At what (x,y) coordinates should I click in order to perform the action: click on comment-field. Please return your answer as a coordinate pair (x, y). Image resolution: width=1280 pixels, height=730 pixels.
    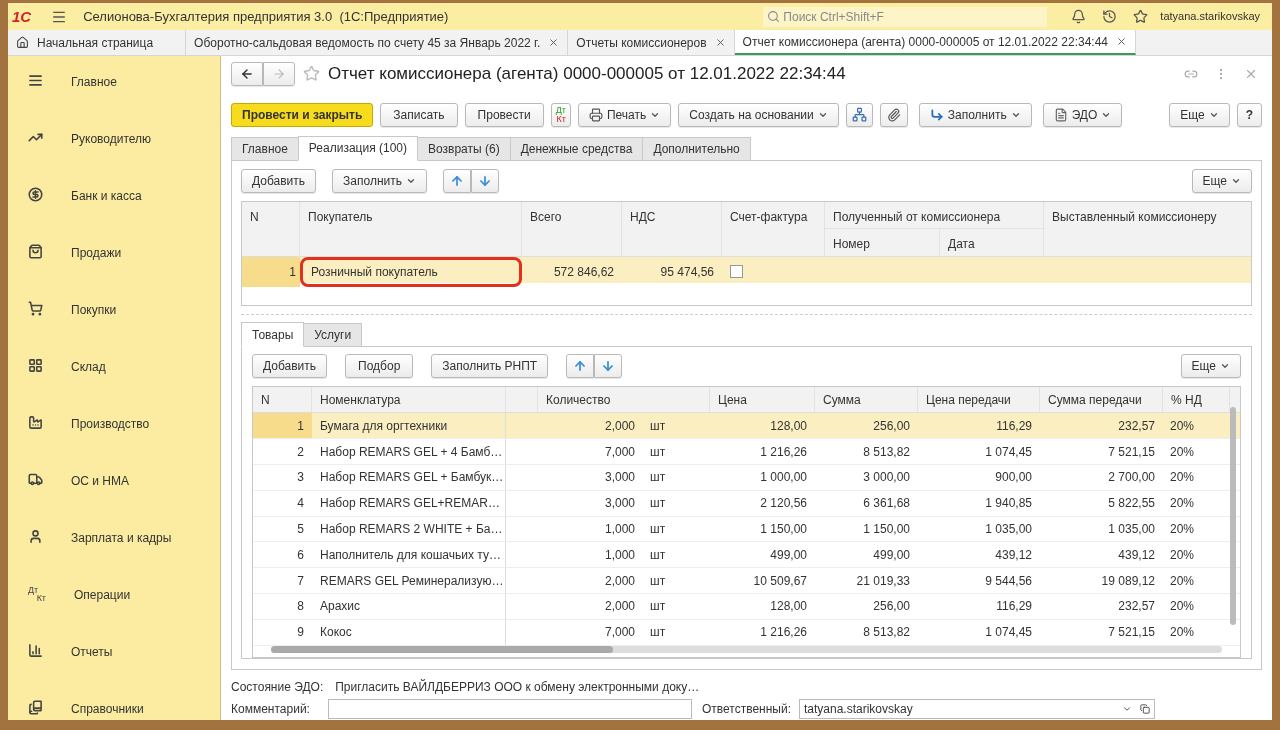
    Looking at the image, I should click on (510, 709).